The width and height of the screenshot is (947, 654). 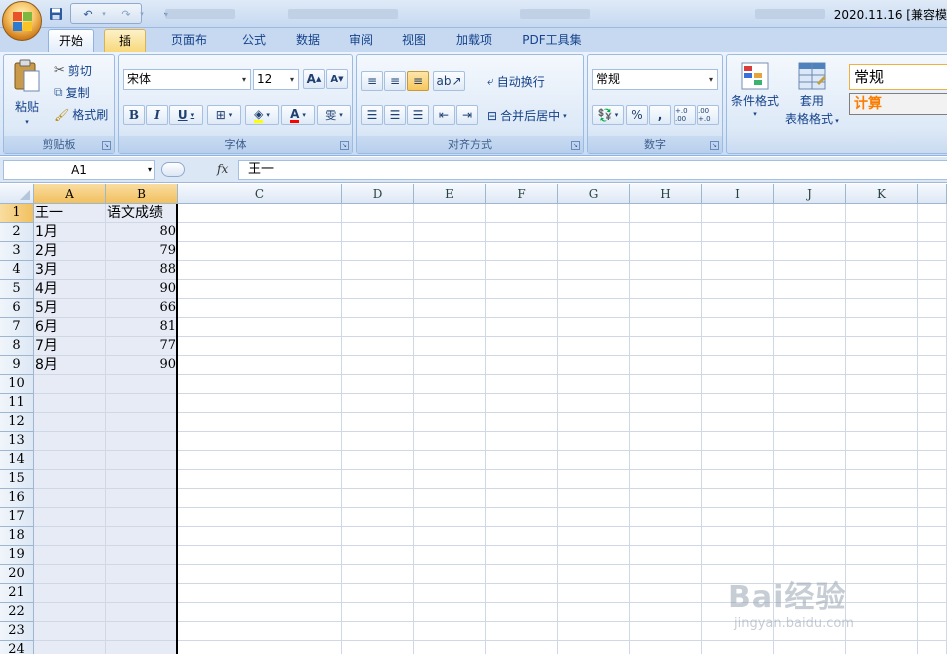 I want to click on cell-h16, so click(x=666, y=498).